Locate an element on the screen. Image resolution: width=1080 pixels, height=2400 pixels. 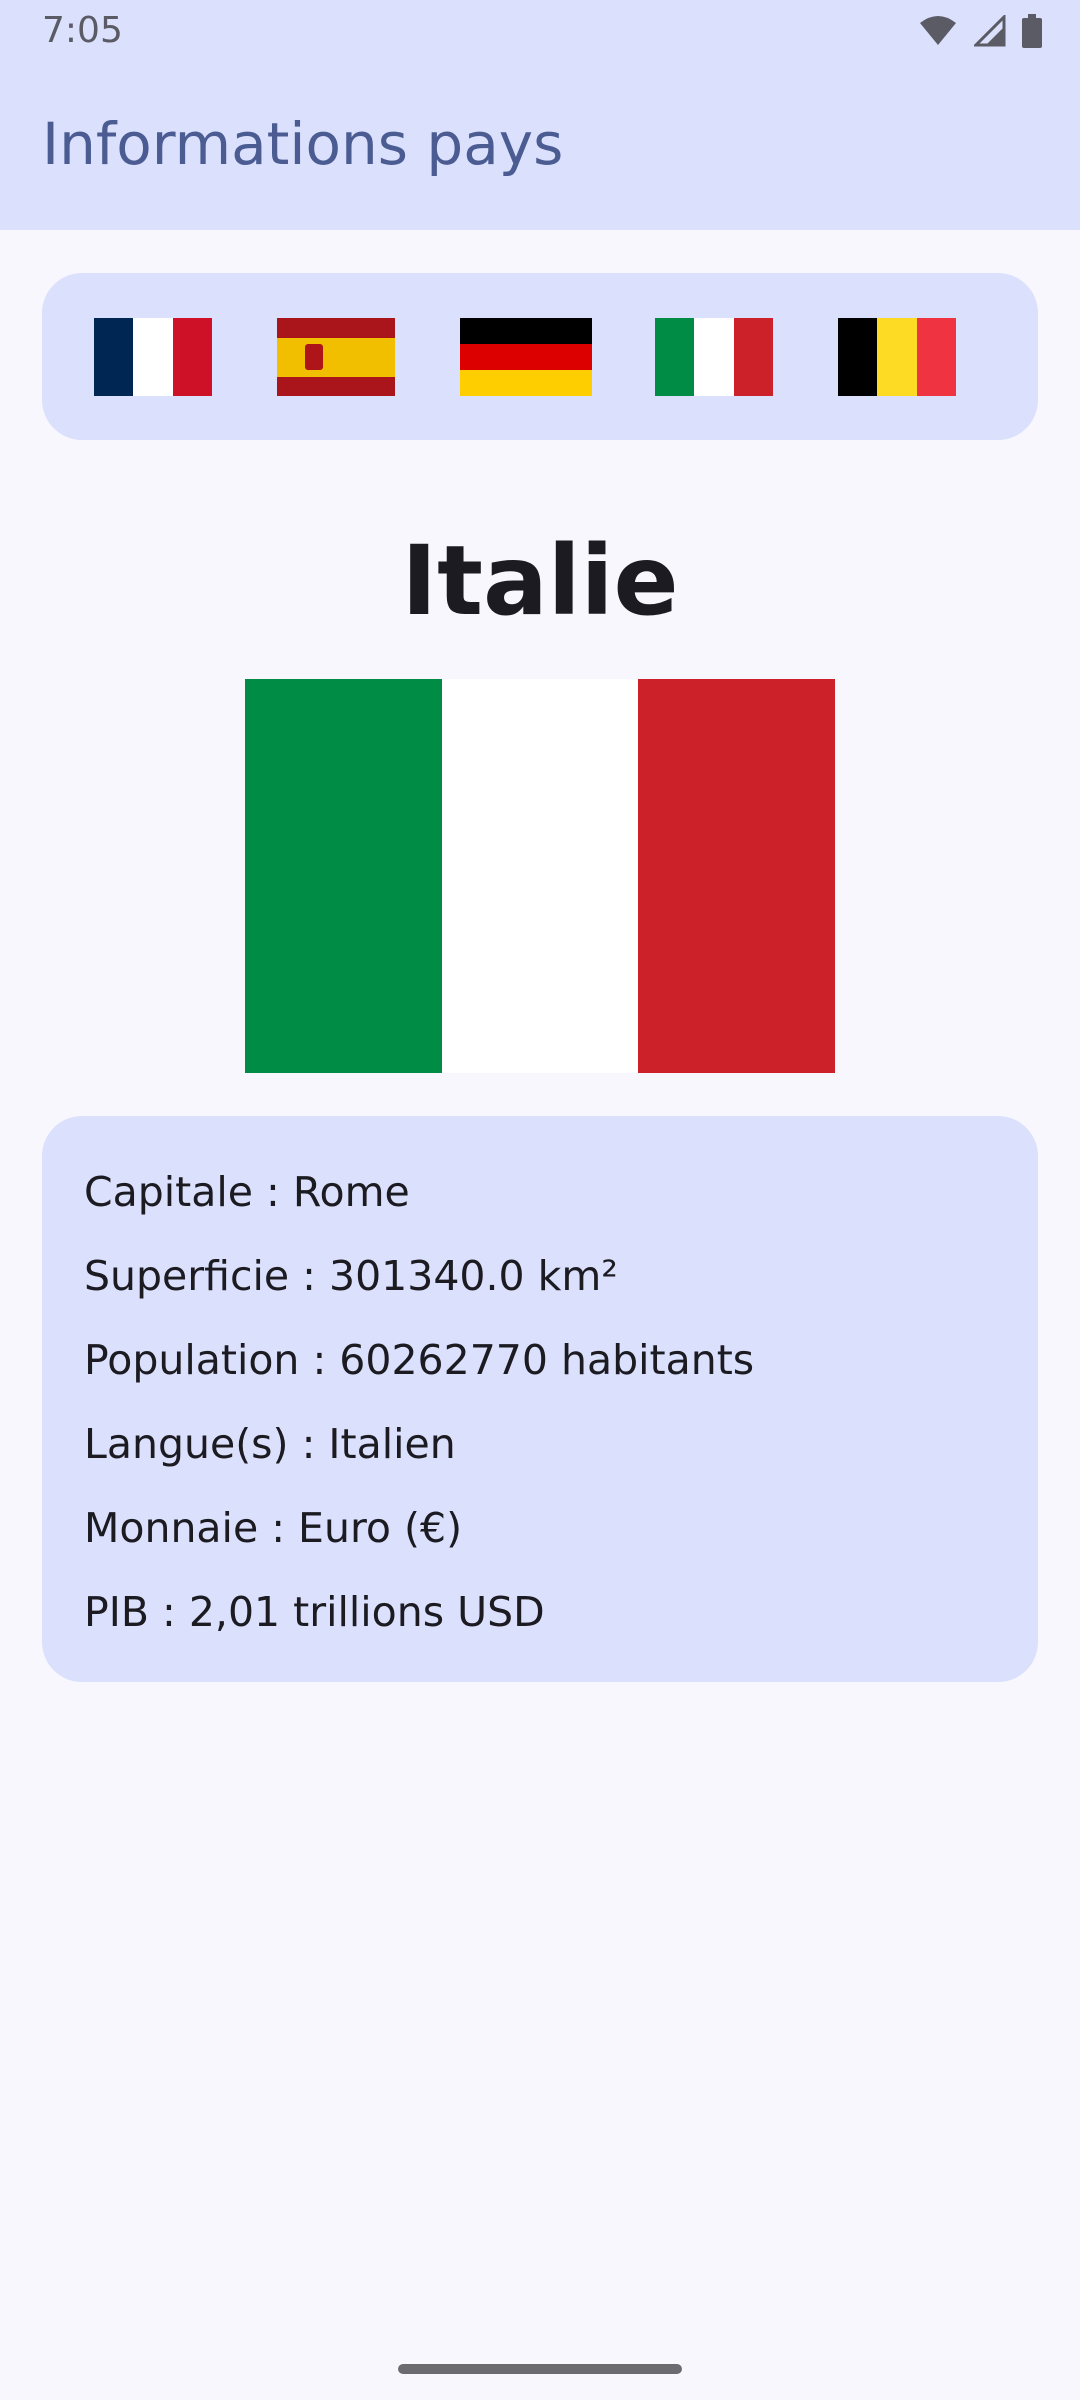
app-title: Informations pays is located at coordinates (303, 144).